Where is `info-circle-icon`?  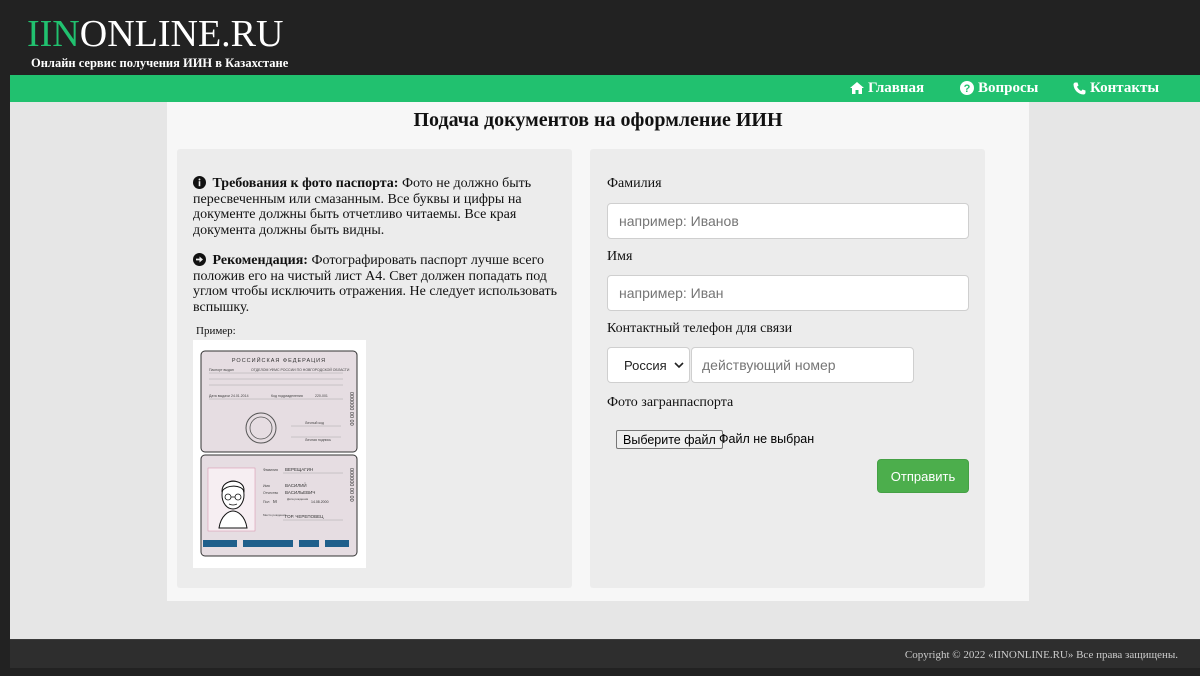 info-circle-icon is located at coordinates (199, 182).